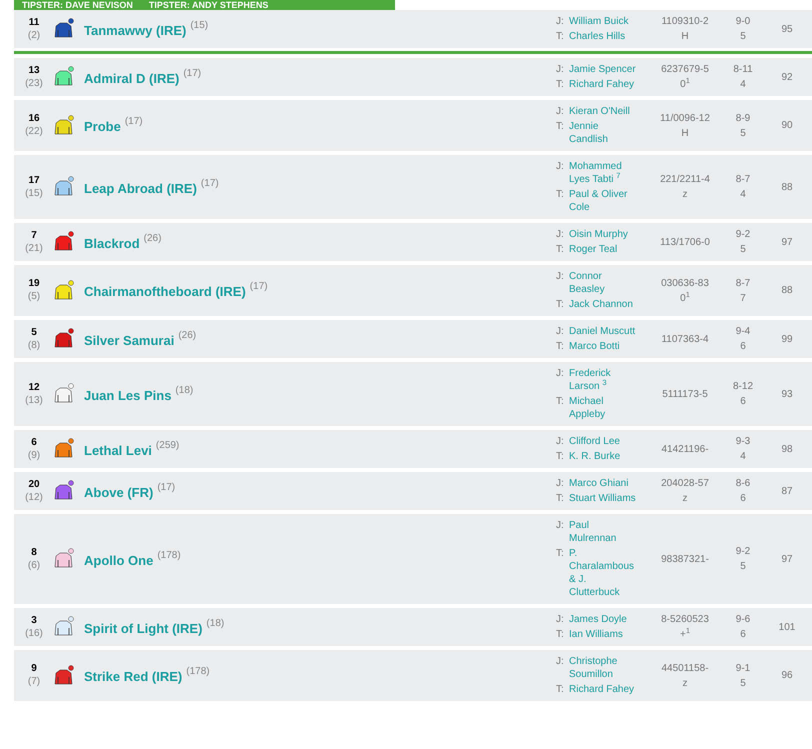 This screenshot has width=812, height=749. What do you see at coordinates (685, 84) in the screenshot?
I see `form-figures: 0$^{1}$` at bounding box center [685, 84].